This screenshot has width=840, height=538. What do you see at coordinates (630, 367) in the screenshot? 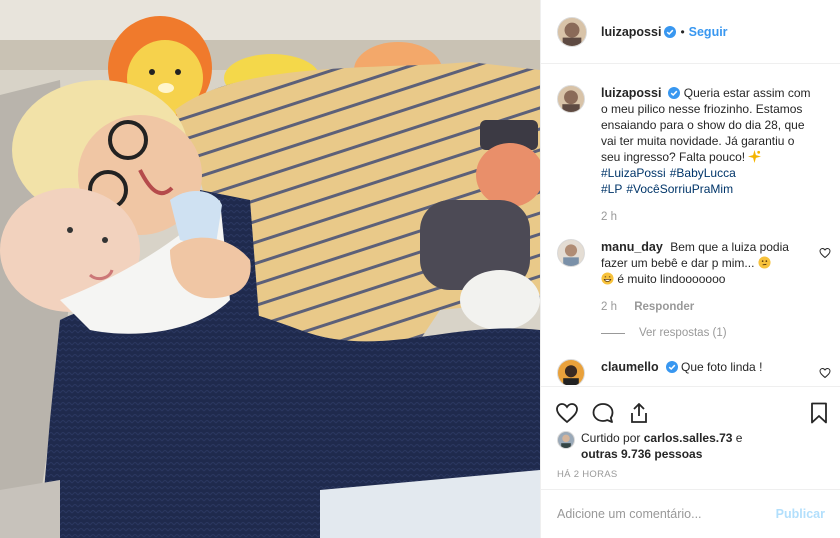
I see `comment-username: claumello` at bounding box center [630, 367].